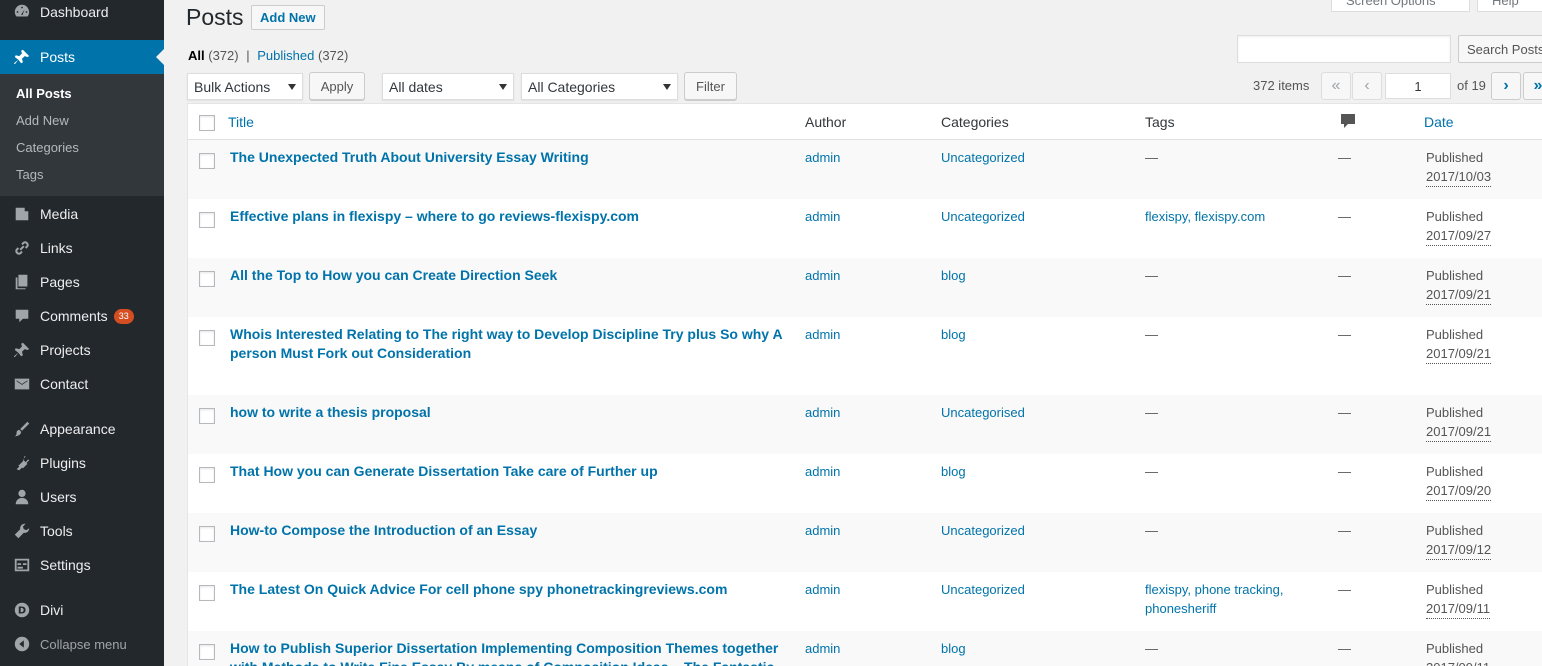 The width and height of the screenshot is (1542, 666). What do you see at coordinates (1418, 86) in the screenshot?
I see `current-page-input: 1` at bounding box center [1418, 86].